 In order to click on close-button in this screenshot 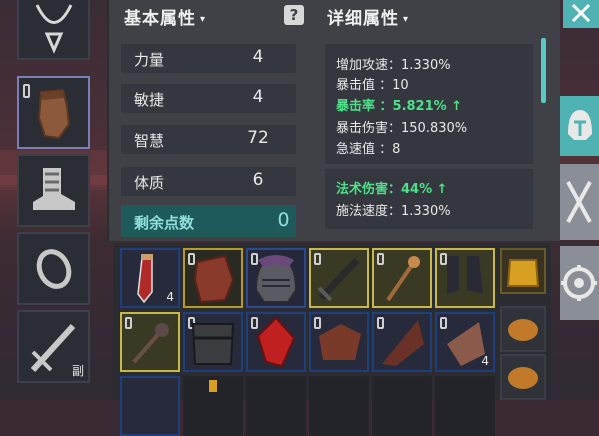, I will do `click(581, 14)`.